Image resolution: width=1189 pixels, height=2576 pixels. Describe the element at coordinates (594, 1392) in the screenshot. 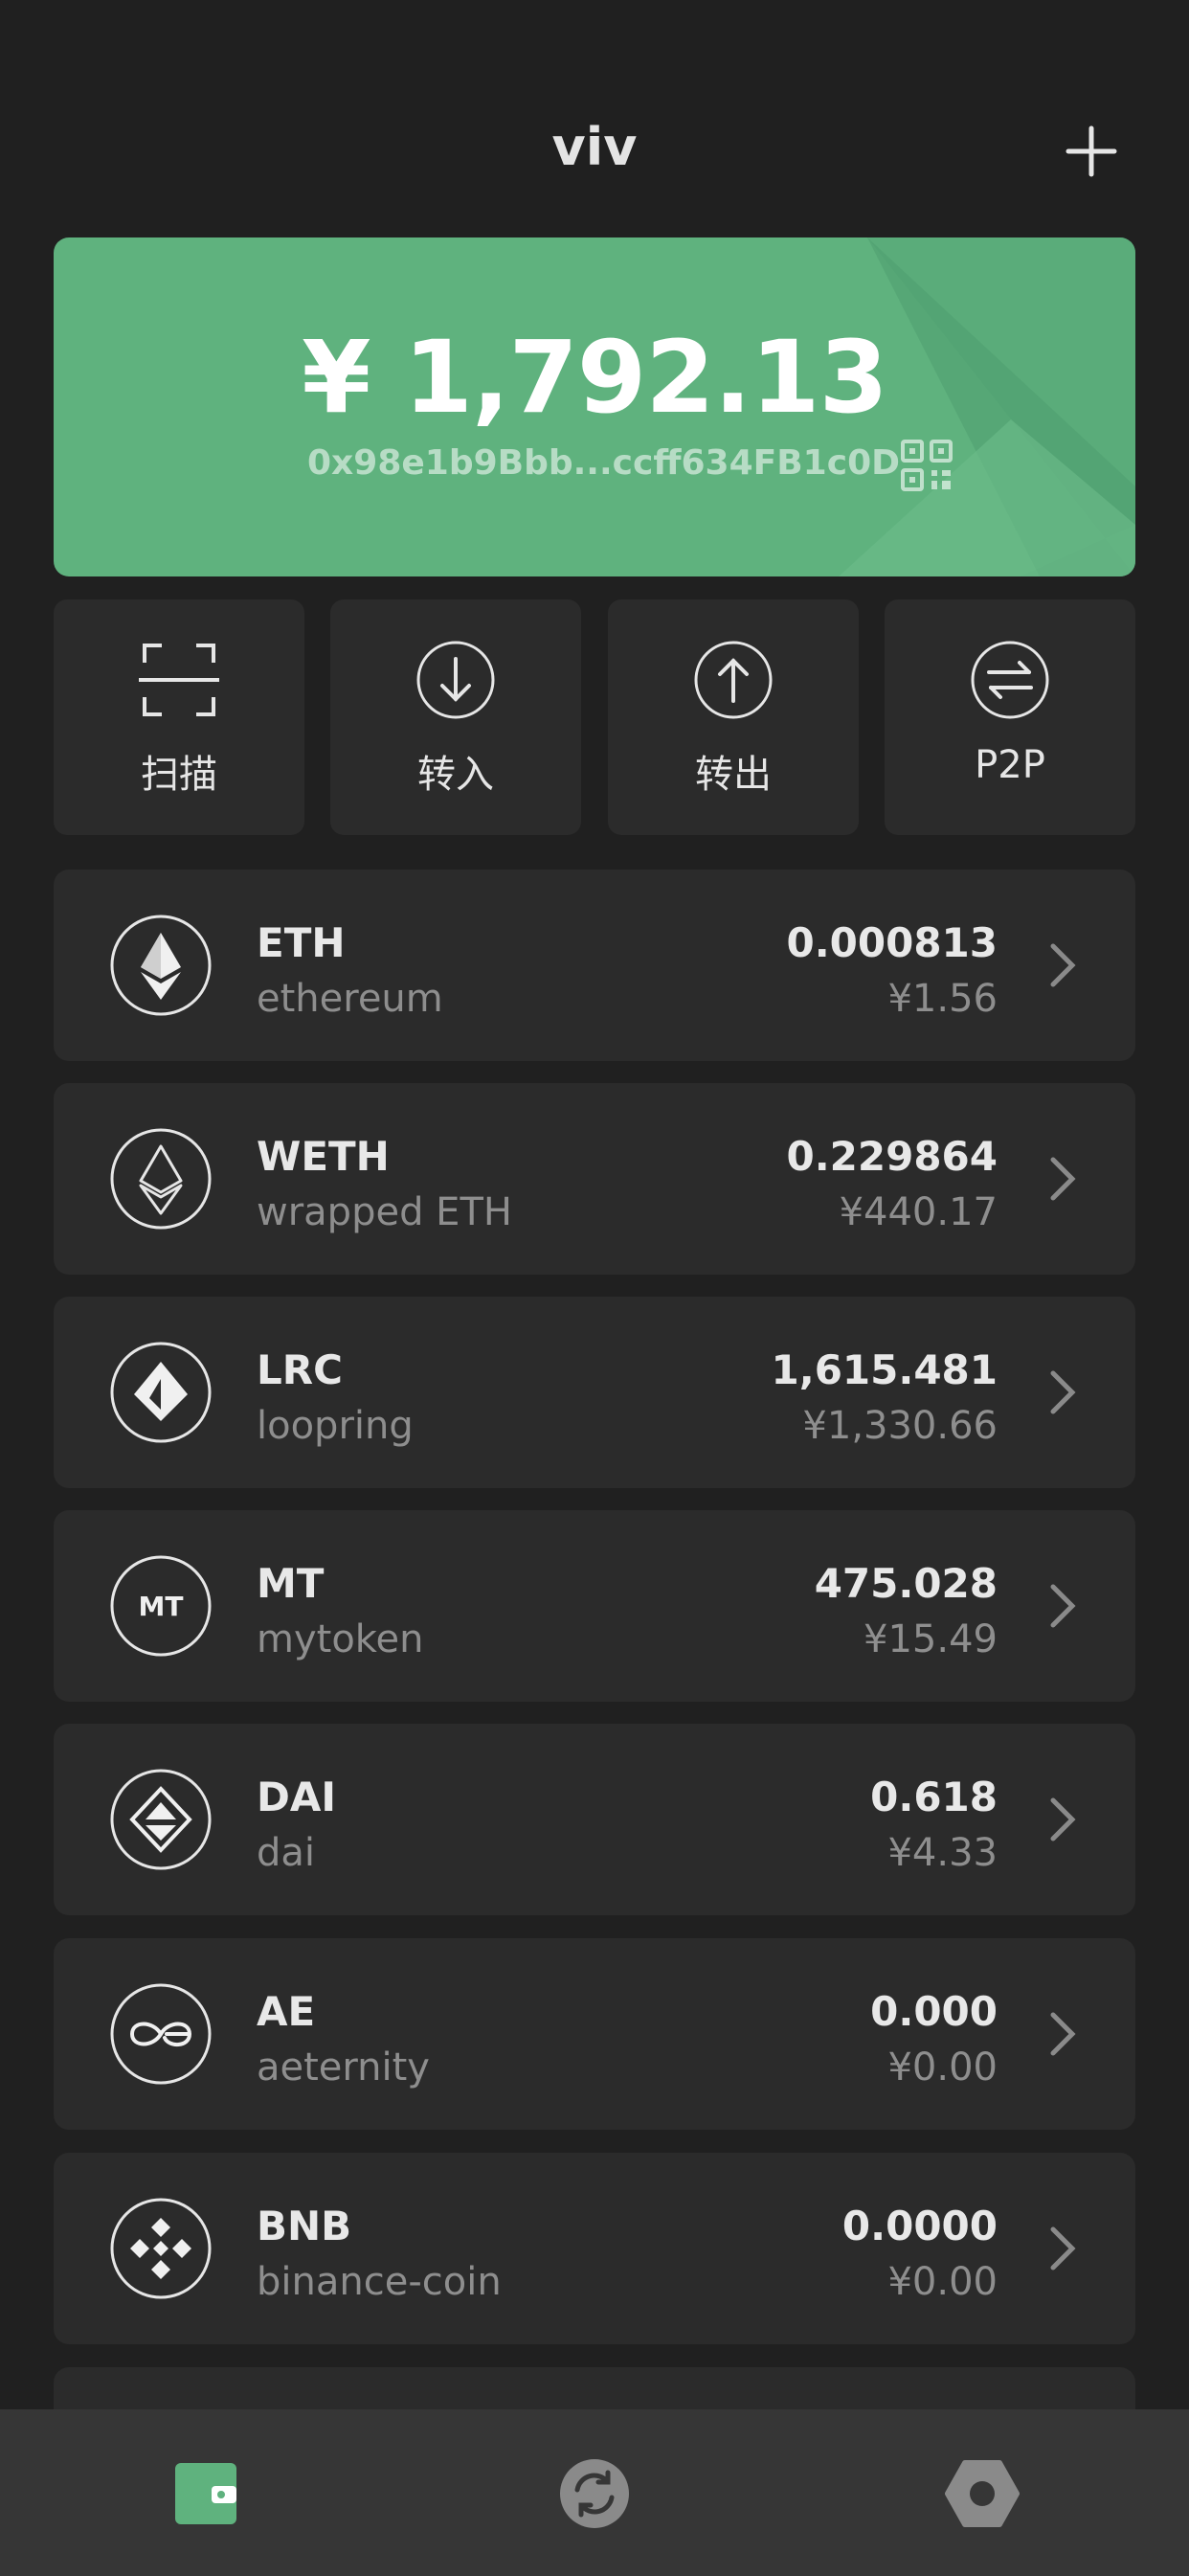

I see `token-row-lrc: LRC loopring 1,615.481 ¥1,330.66` at that location.